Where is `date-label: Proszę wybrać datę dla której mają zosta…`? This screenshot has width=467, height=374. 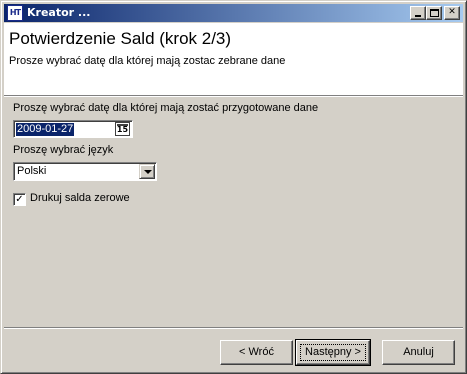
date-label: Proszę wybrać datę dla której mają zosta… is located at coordinates (166, 108).